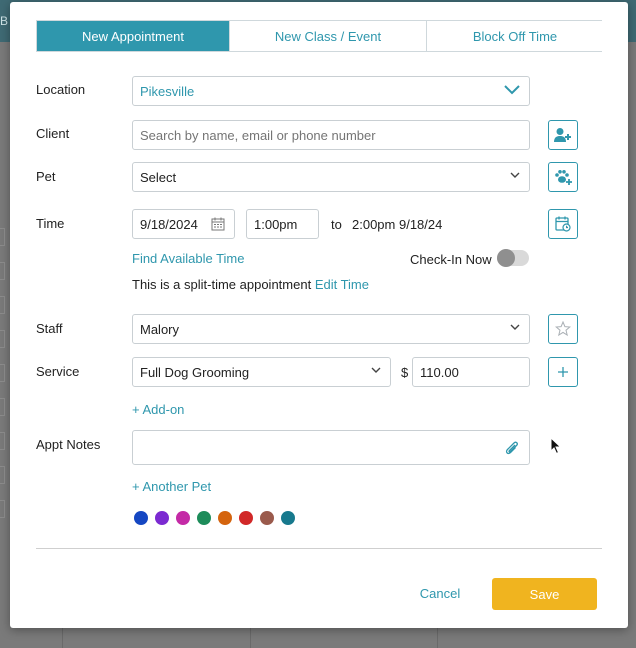  What do you see at coordinates (471, 372) in the screenshot?
I see `price-input: 110.00` at bounding box center [471, 372].